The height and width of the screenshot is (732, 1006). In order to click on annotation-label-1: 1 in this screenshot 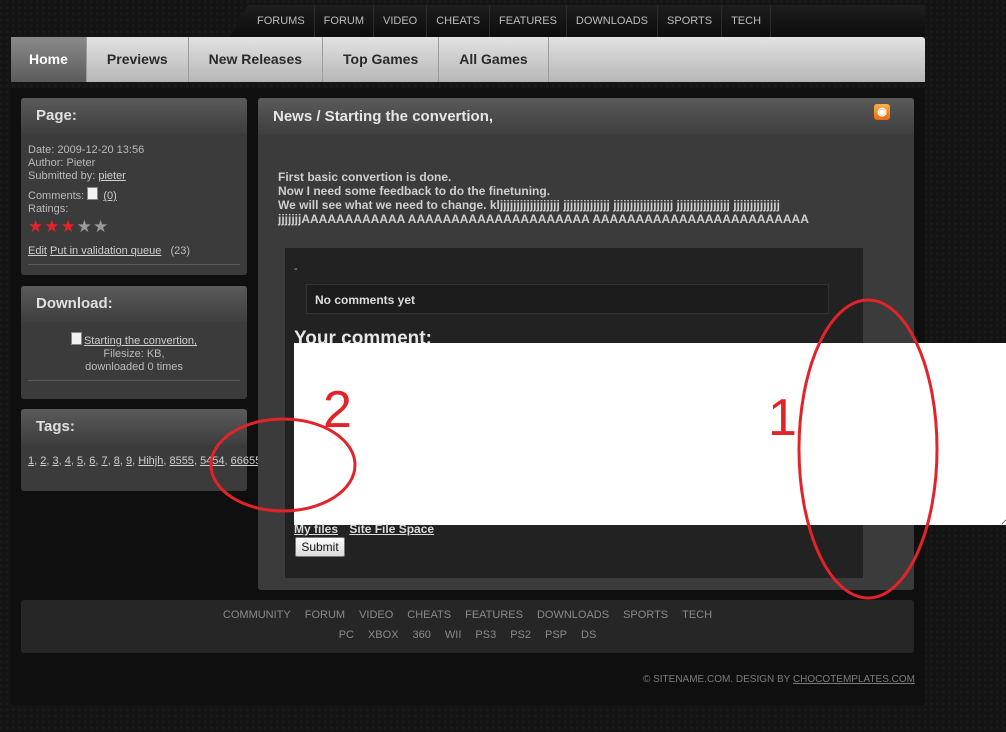, I will do `click(782, 418)`.